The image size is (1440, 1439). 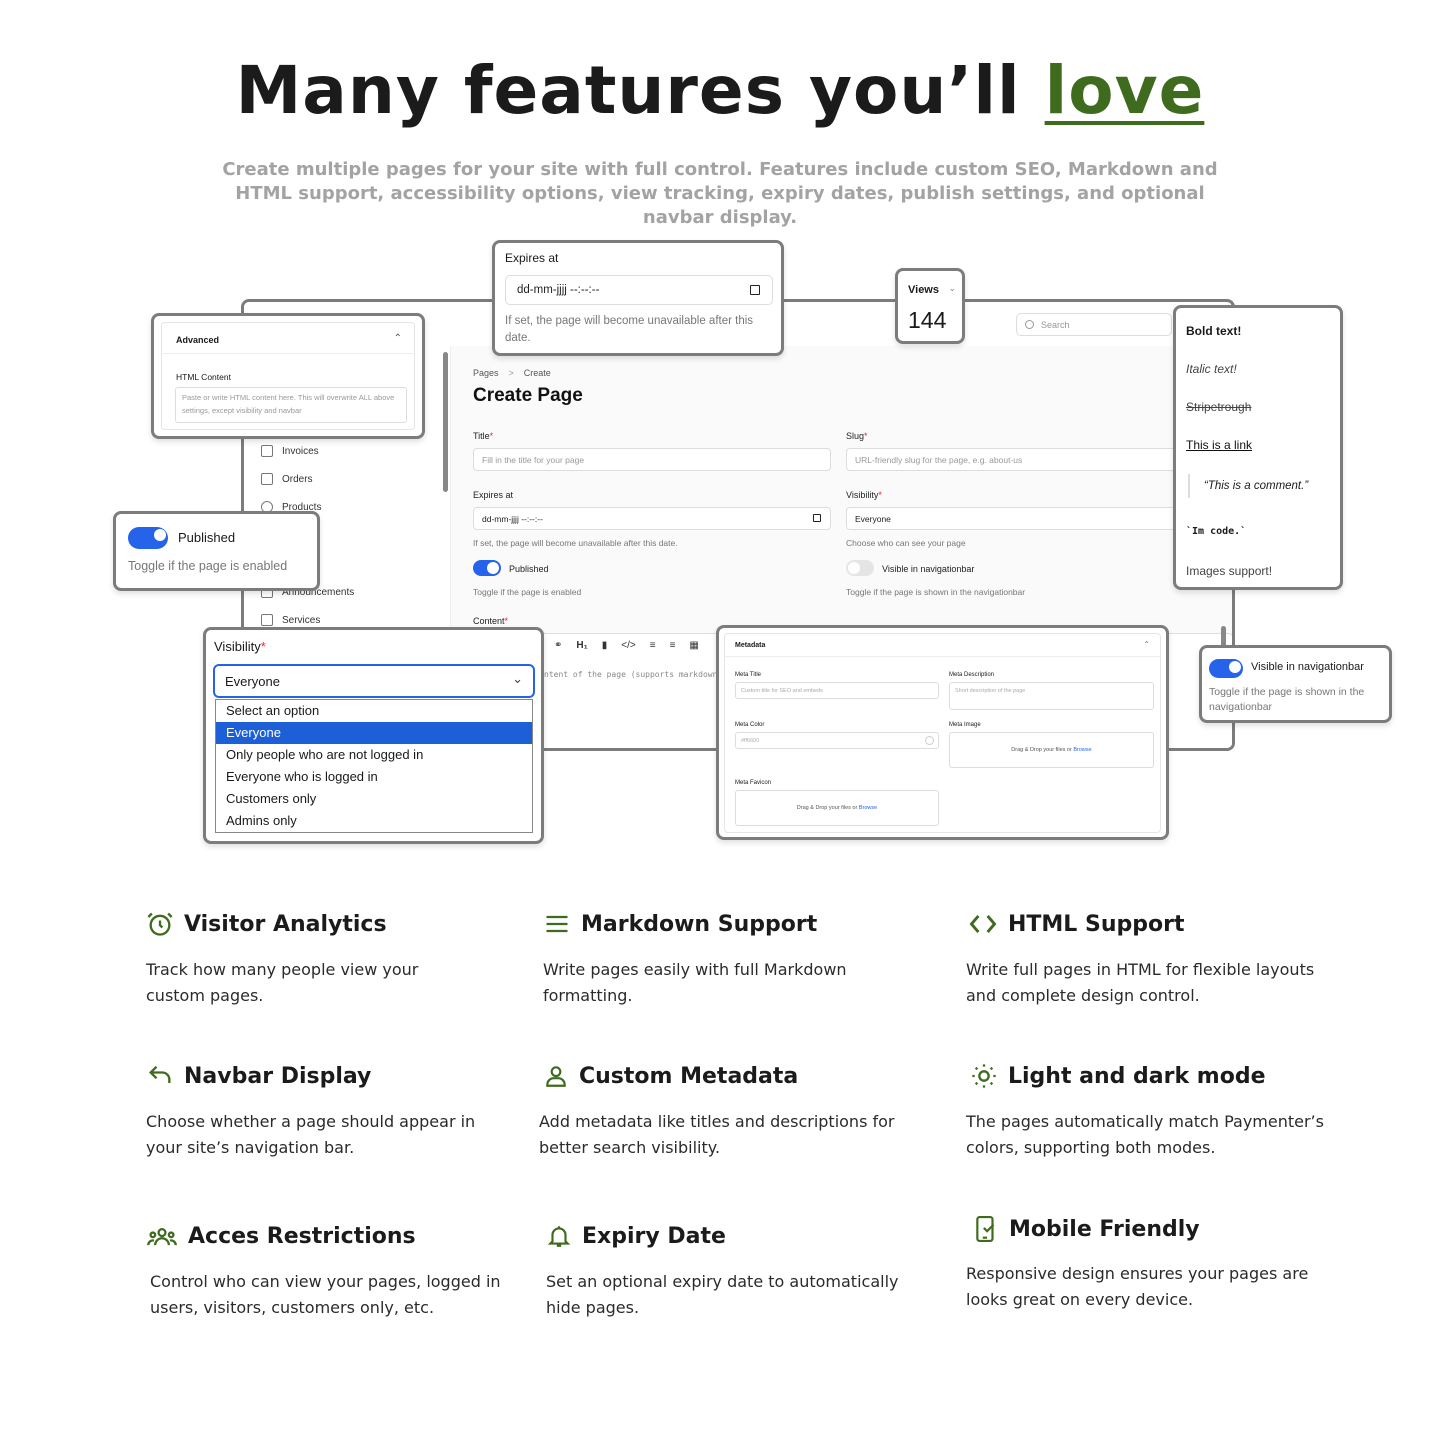 I want to click on sidebar-item-invoices: Invoices, so click(x=290, y=451).